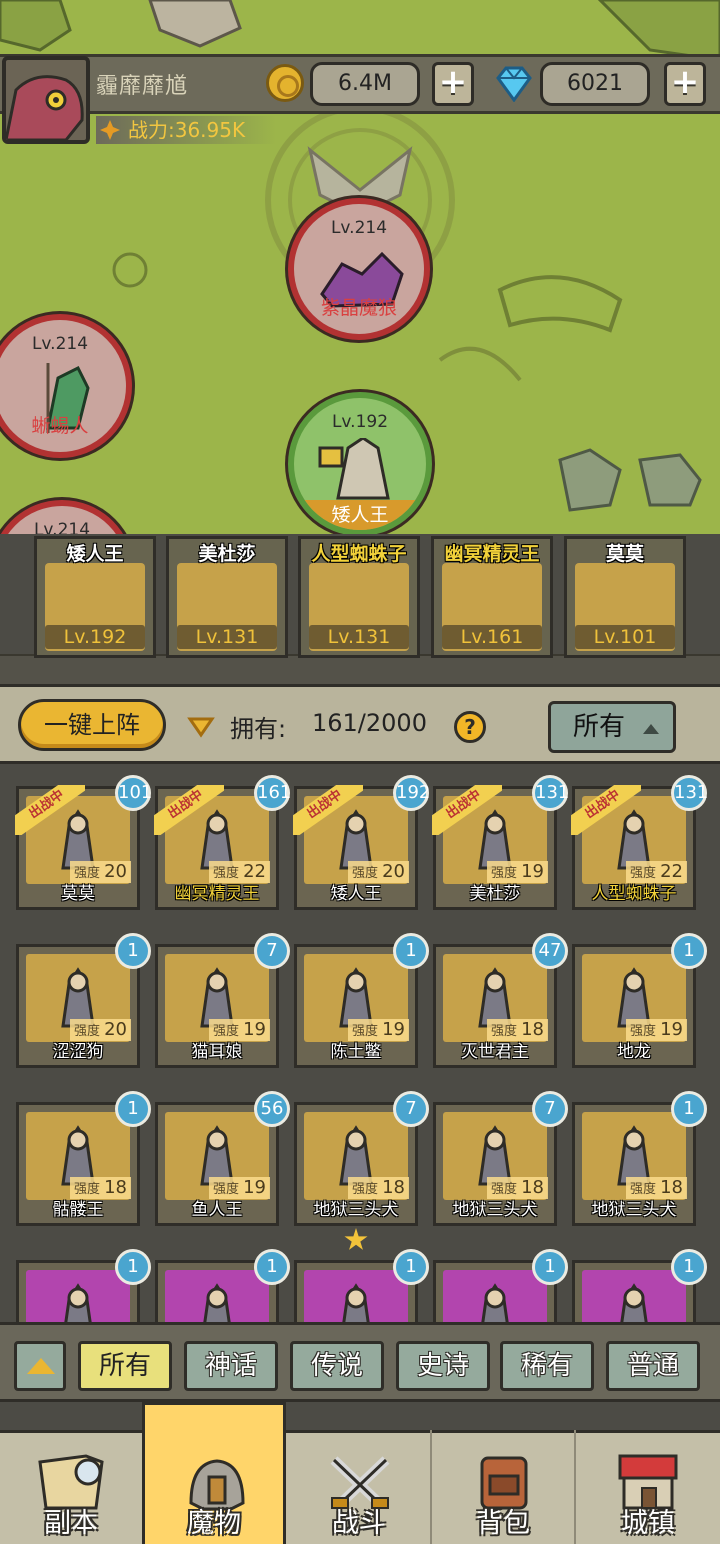 The width and height of the screenshot is (720, 1544). I want to click on strength-tag: 强度 22, so click(239, 872).